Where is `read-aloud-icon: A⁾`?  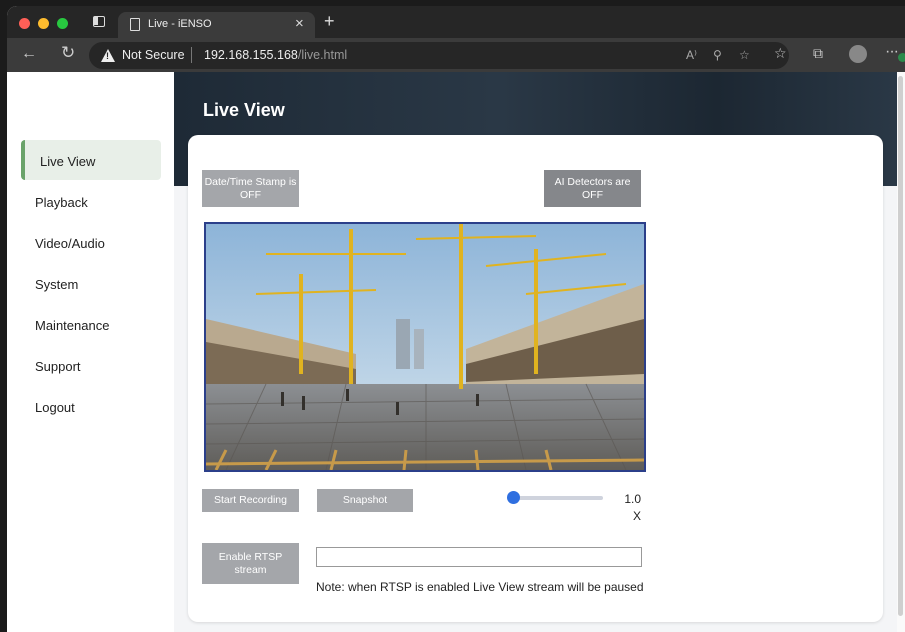
read-aloud-icon: A⁾ is located at coordinates (691, 55).